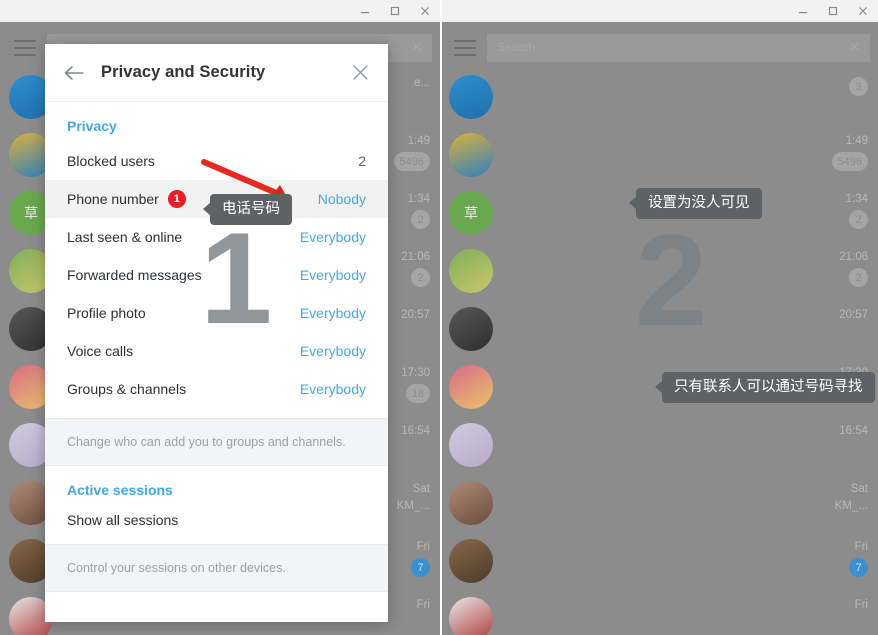 The image size is (878, 635). I want to click on list-item: Fri 7, so click(659, 561).